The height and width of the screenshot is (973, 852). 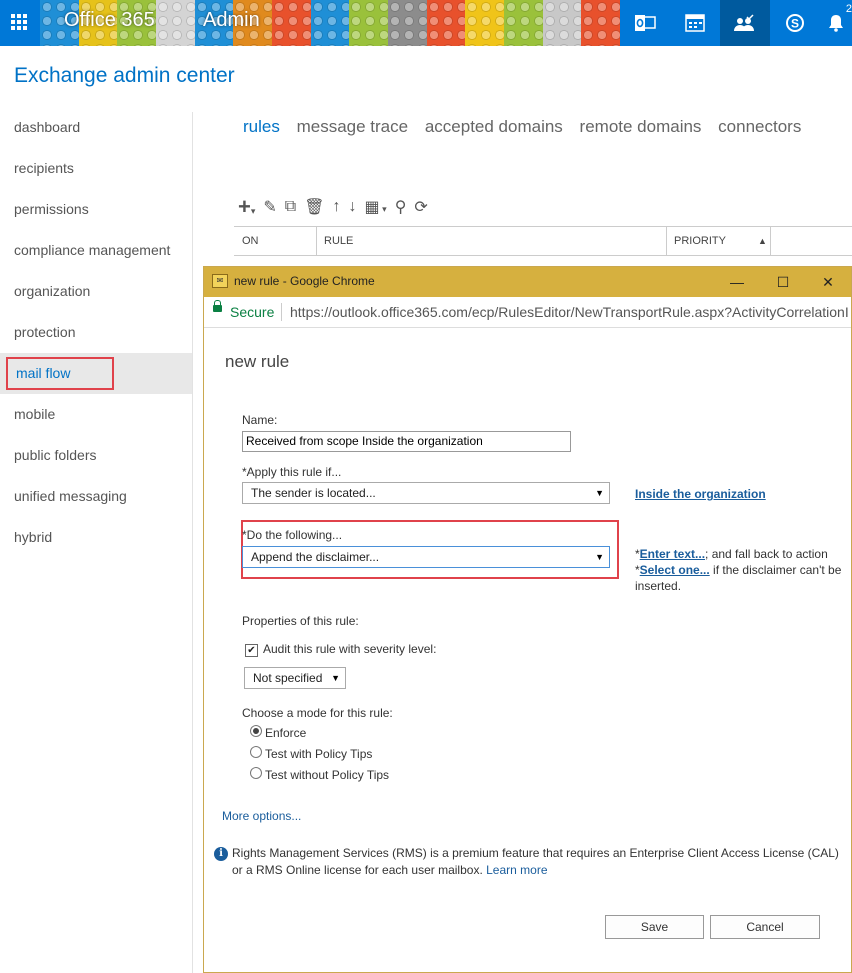 I want to click on notifications-button: 2, so click(x=836, y=23).